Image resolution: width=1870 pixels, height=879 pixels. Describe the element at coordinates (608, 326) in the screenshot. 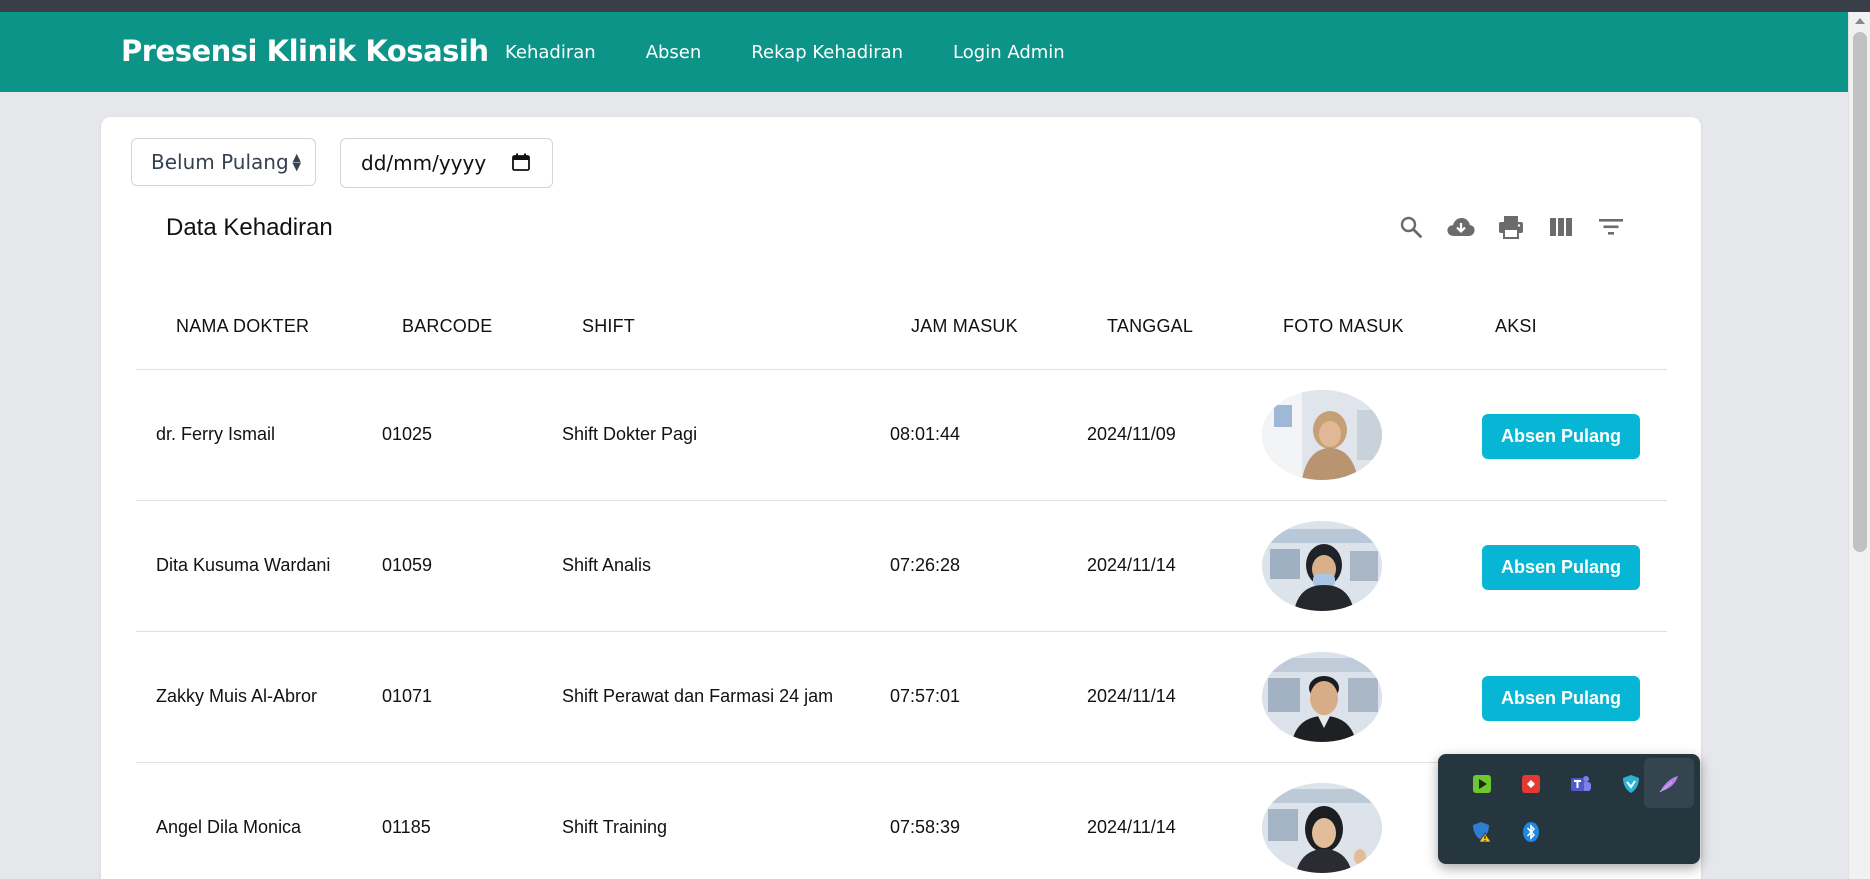

I see `column-header-shift: SHIFT` at that location.